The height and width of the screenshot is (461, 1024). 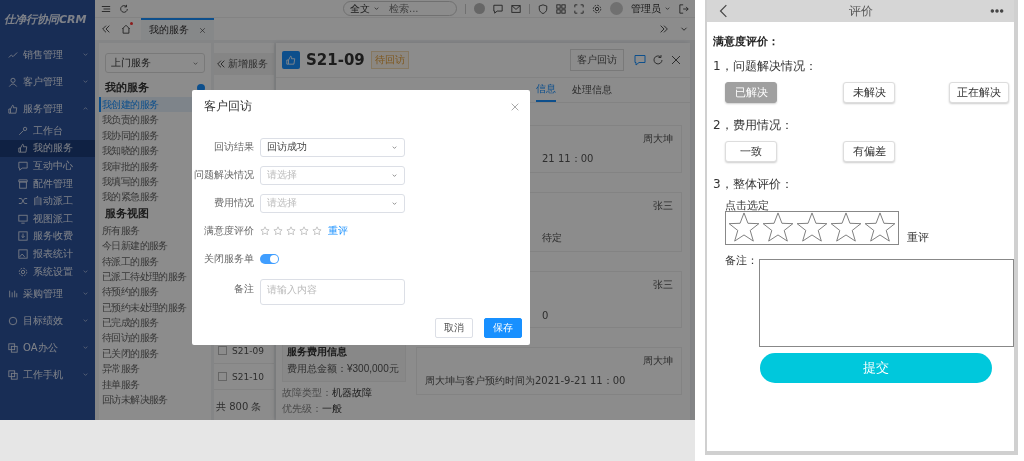 I want to click on option-button: 未解决, so click(x=869, y=92).